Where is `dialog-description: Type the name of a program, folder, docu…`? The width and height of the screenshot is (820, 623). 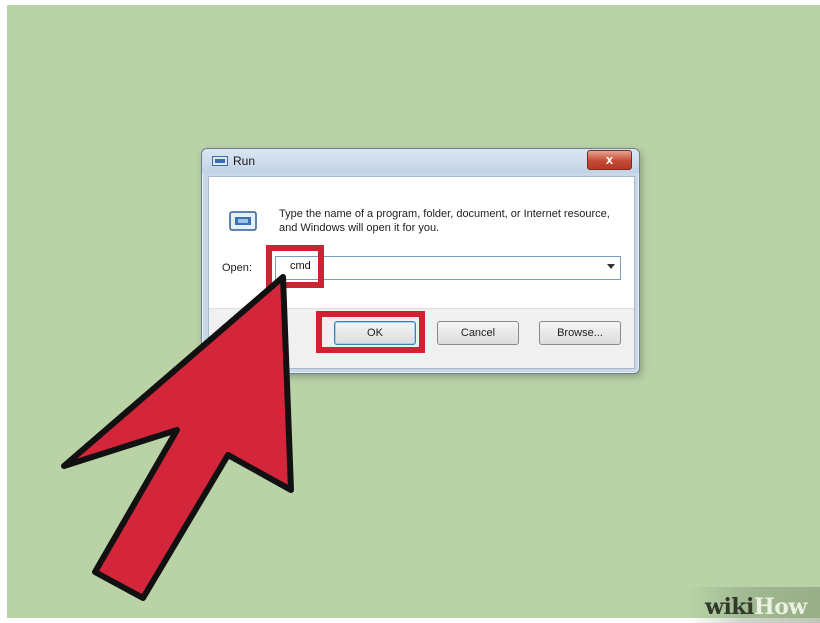 dialog-description: Type the name of a program, folder, docu… is located at coordinates (444, 221).